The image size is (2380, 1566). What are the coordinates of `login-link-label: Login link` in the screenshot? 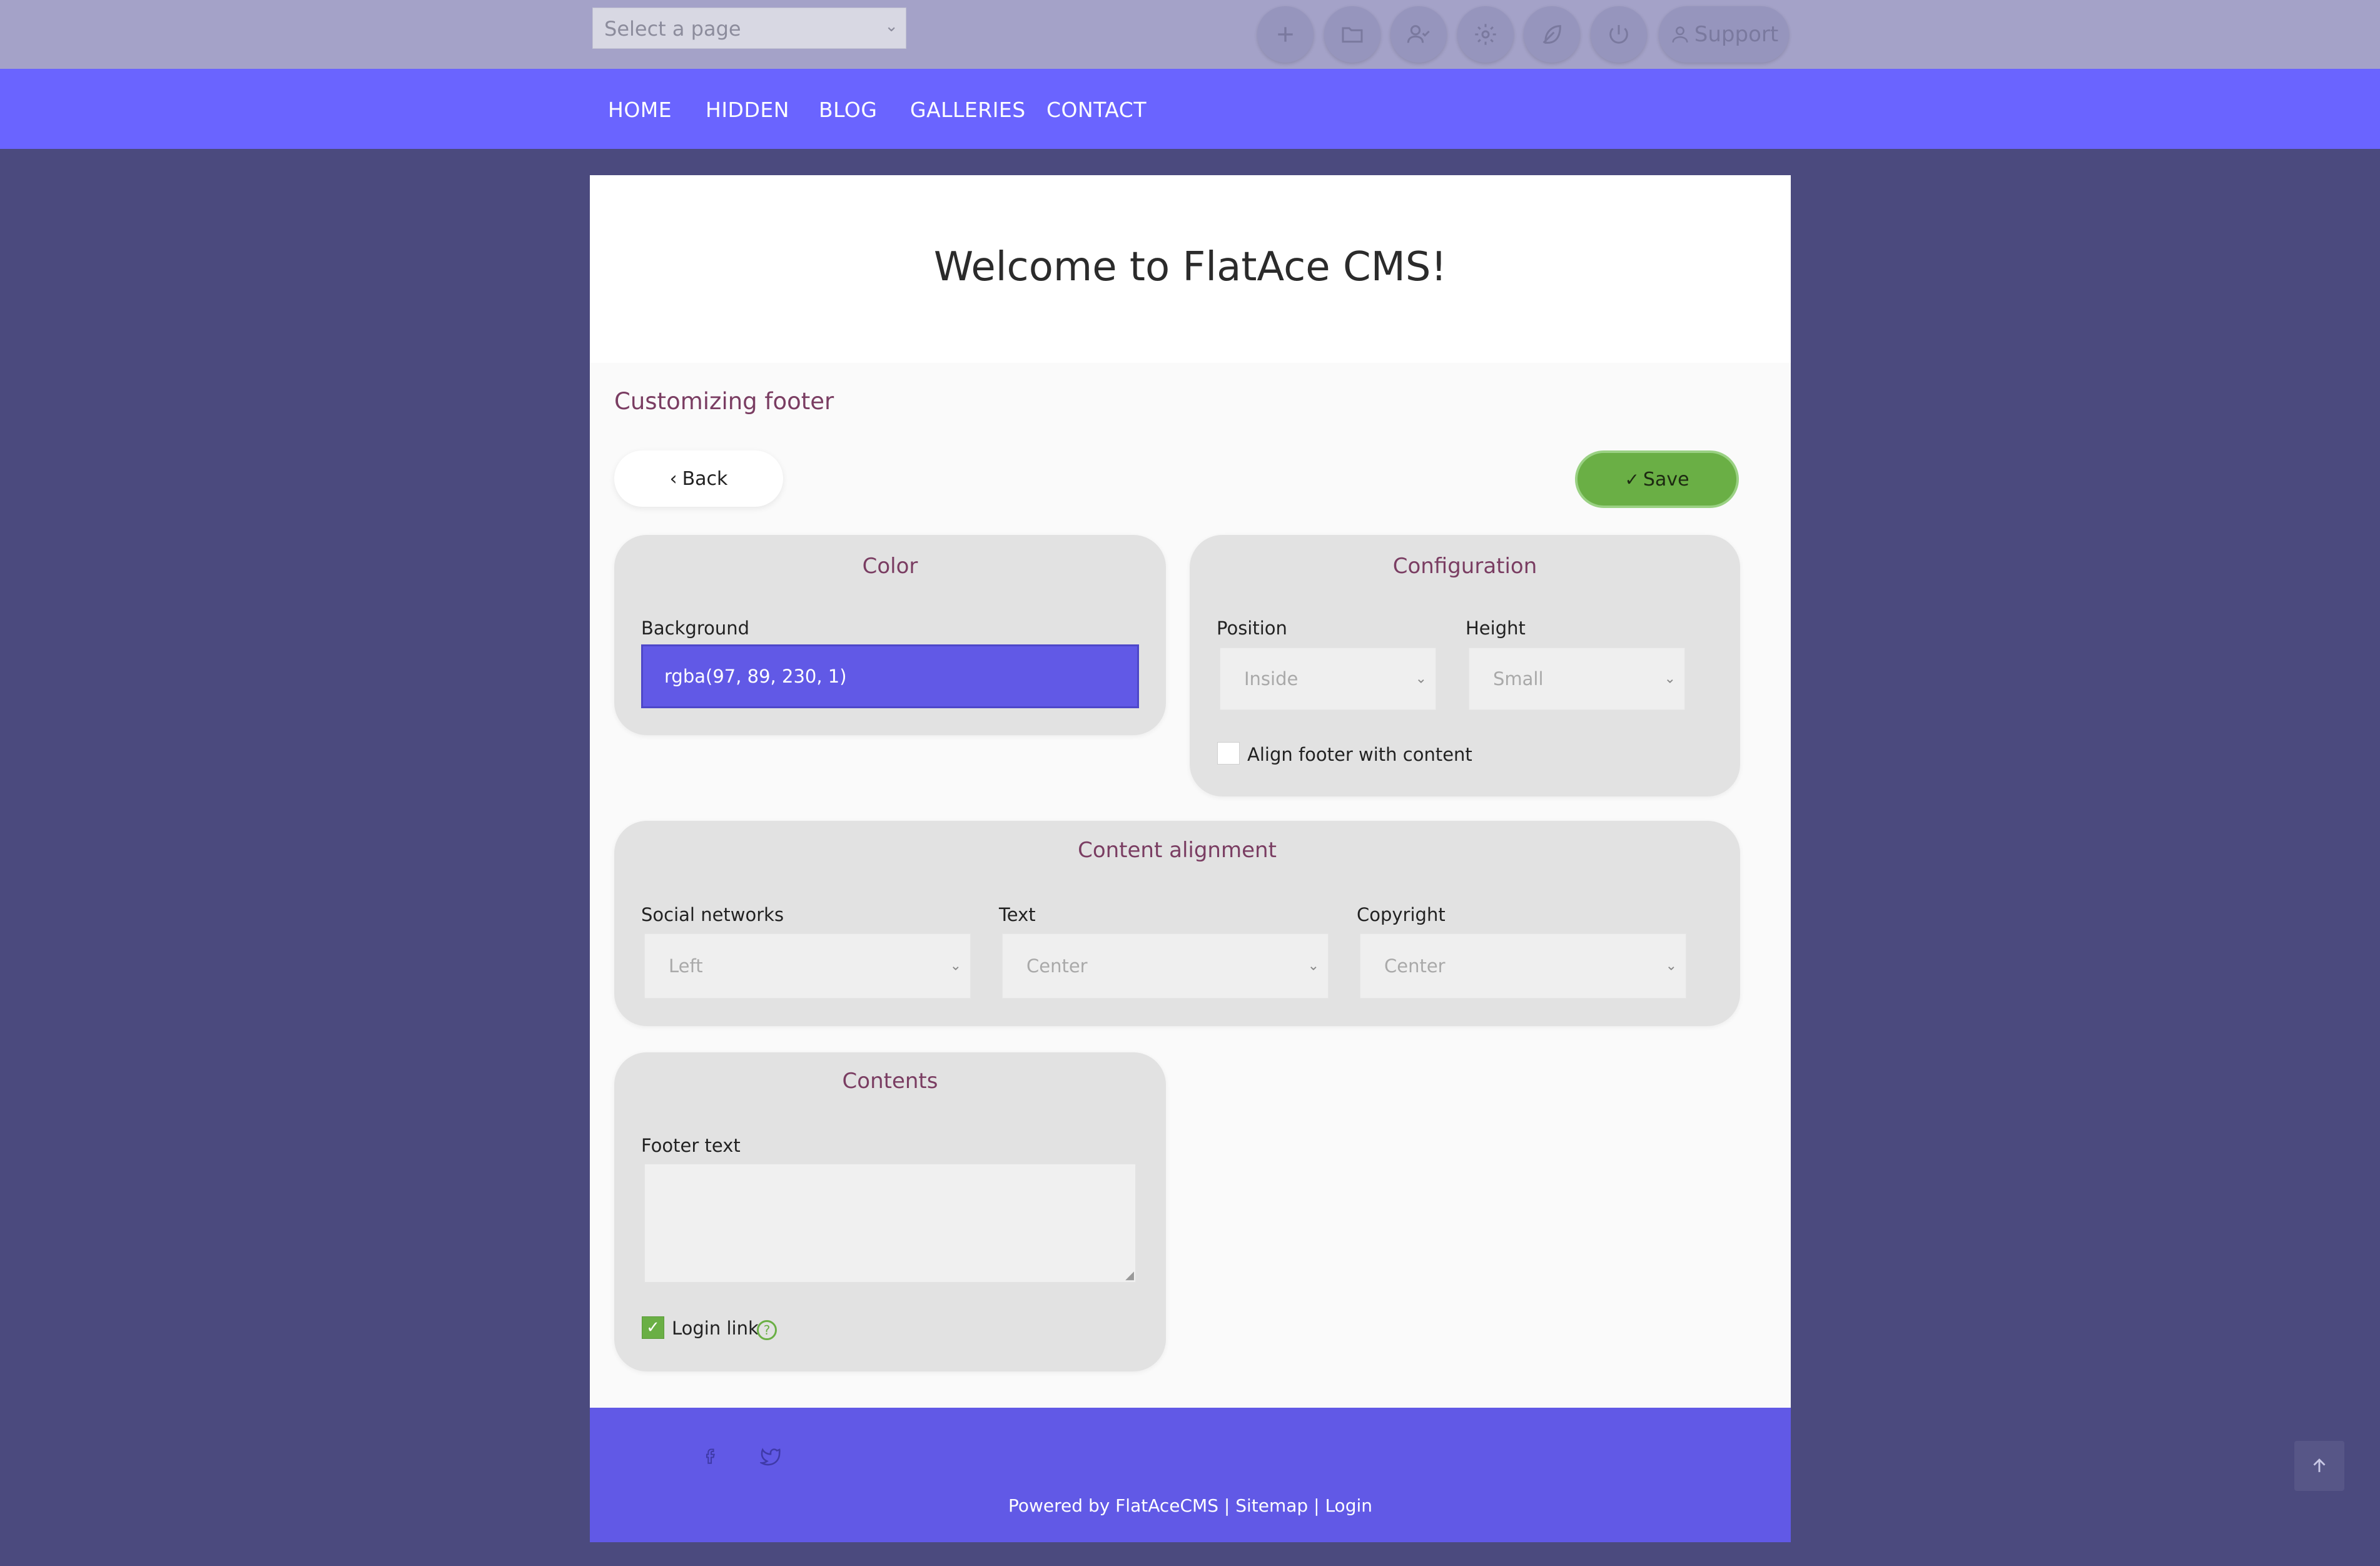 It's located at (715, 1329).